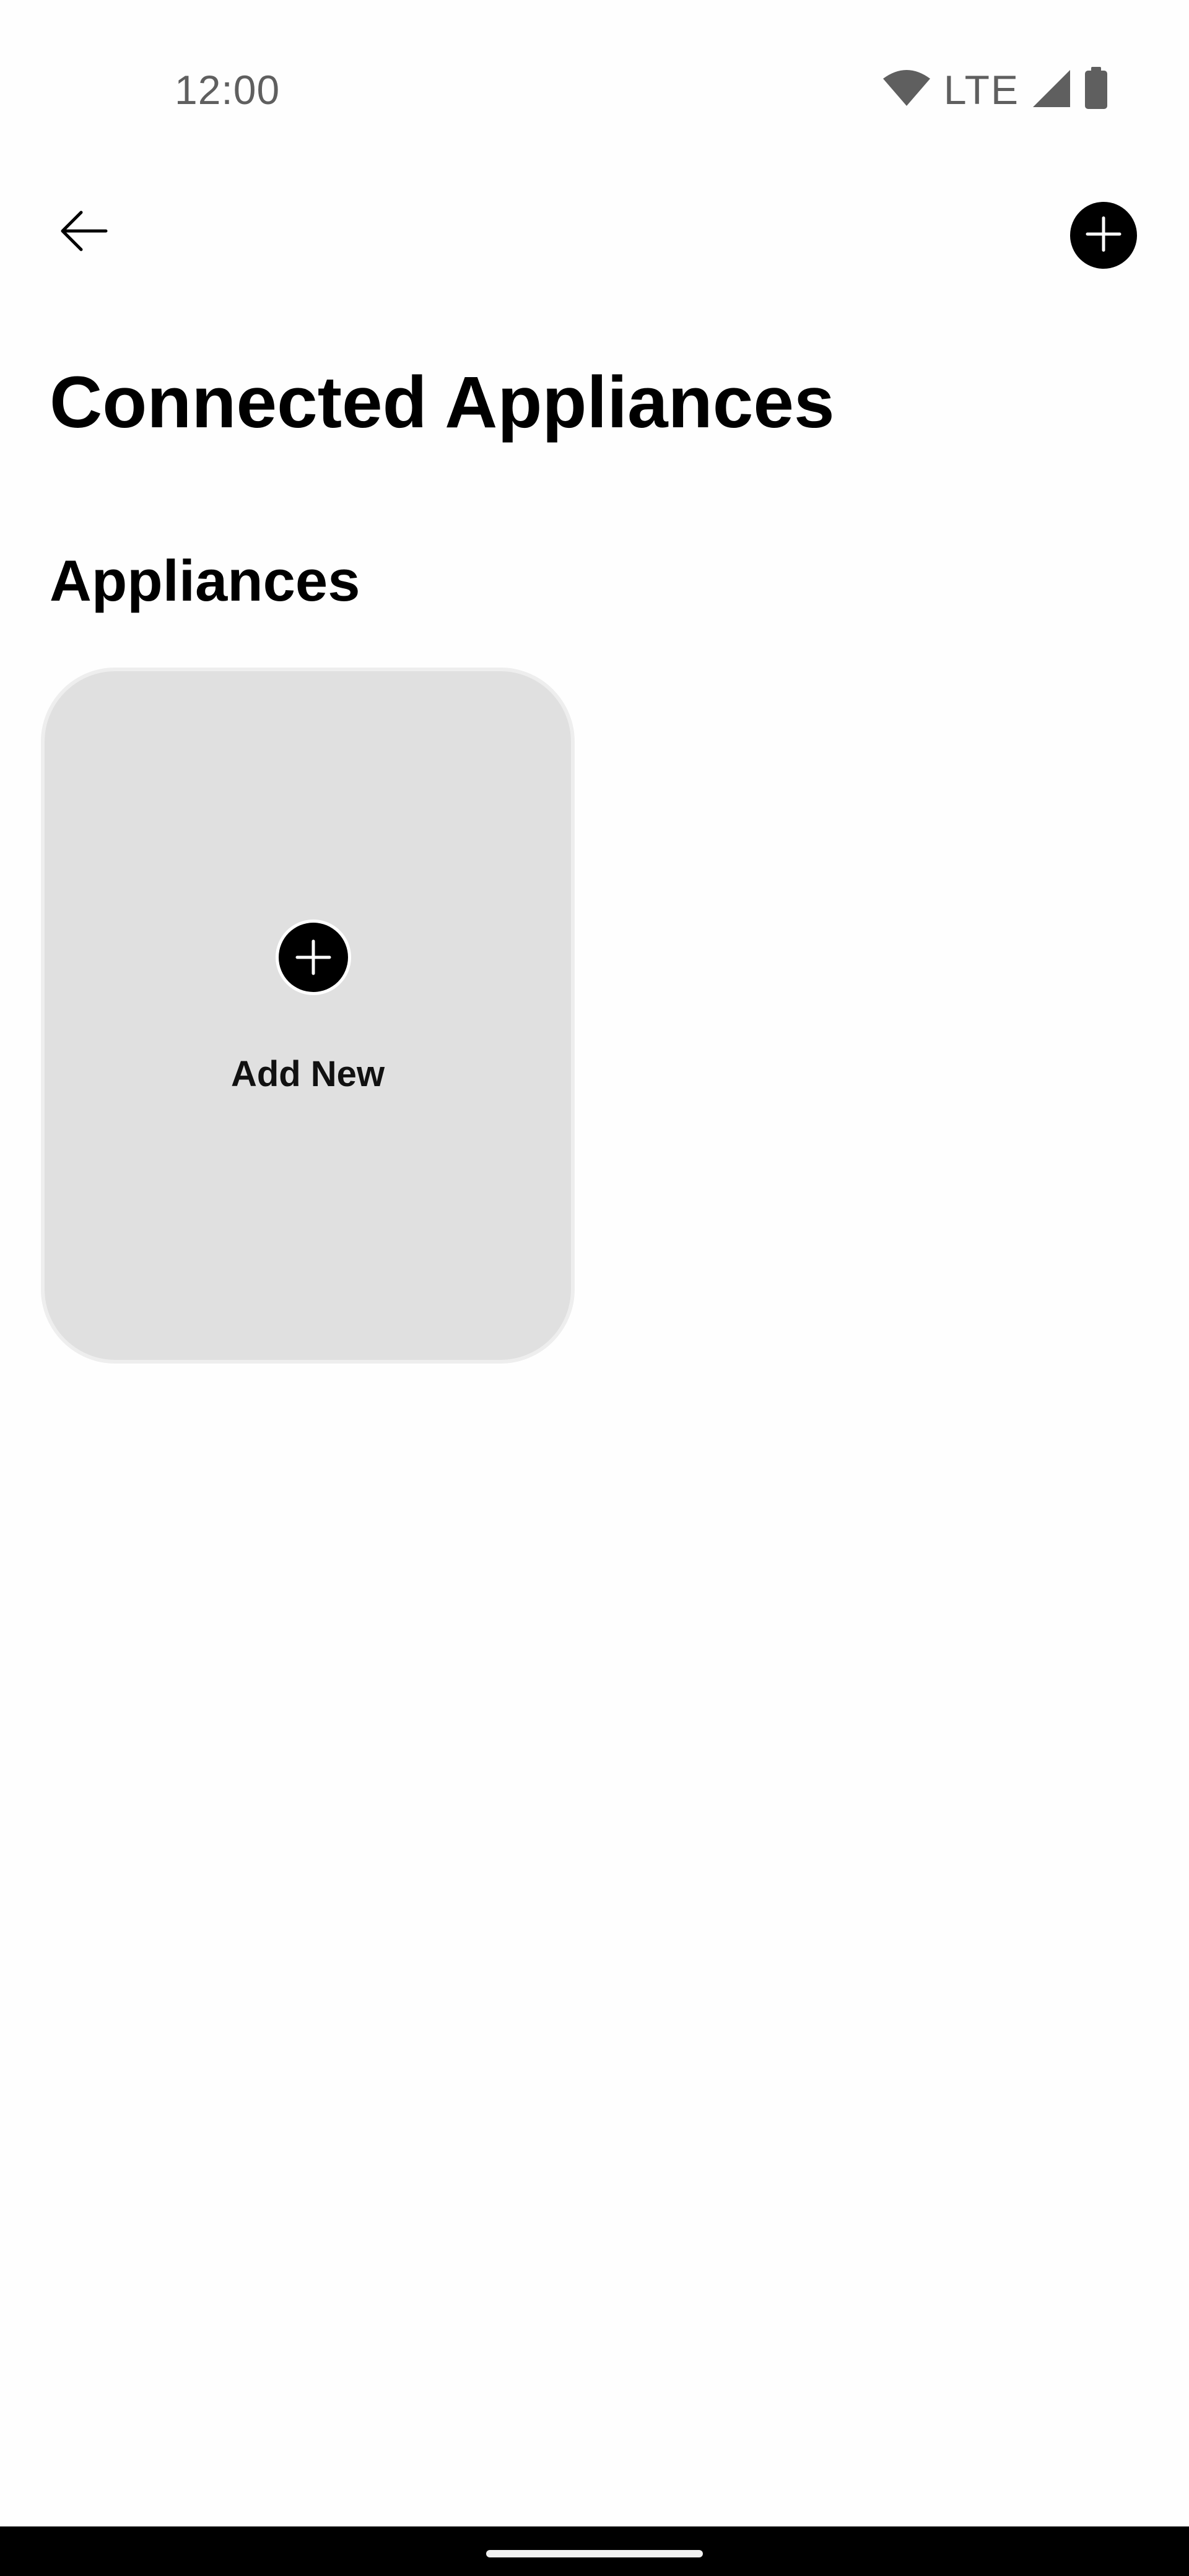 This screenshot has width=1189, height=2576. I want to click on arrow-left-icon, so click(83, 232).